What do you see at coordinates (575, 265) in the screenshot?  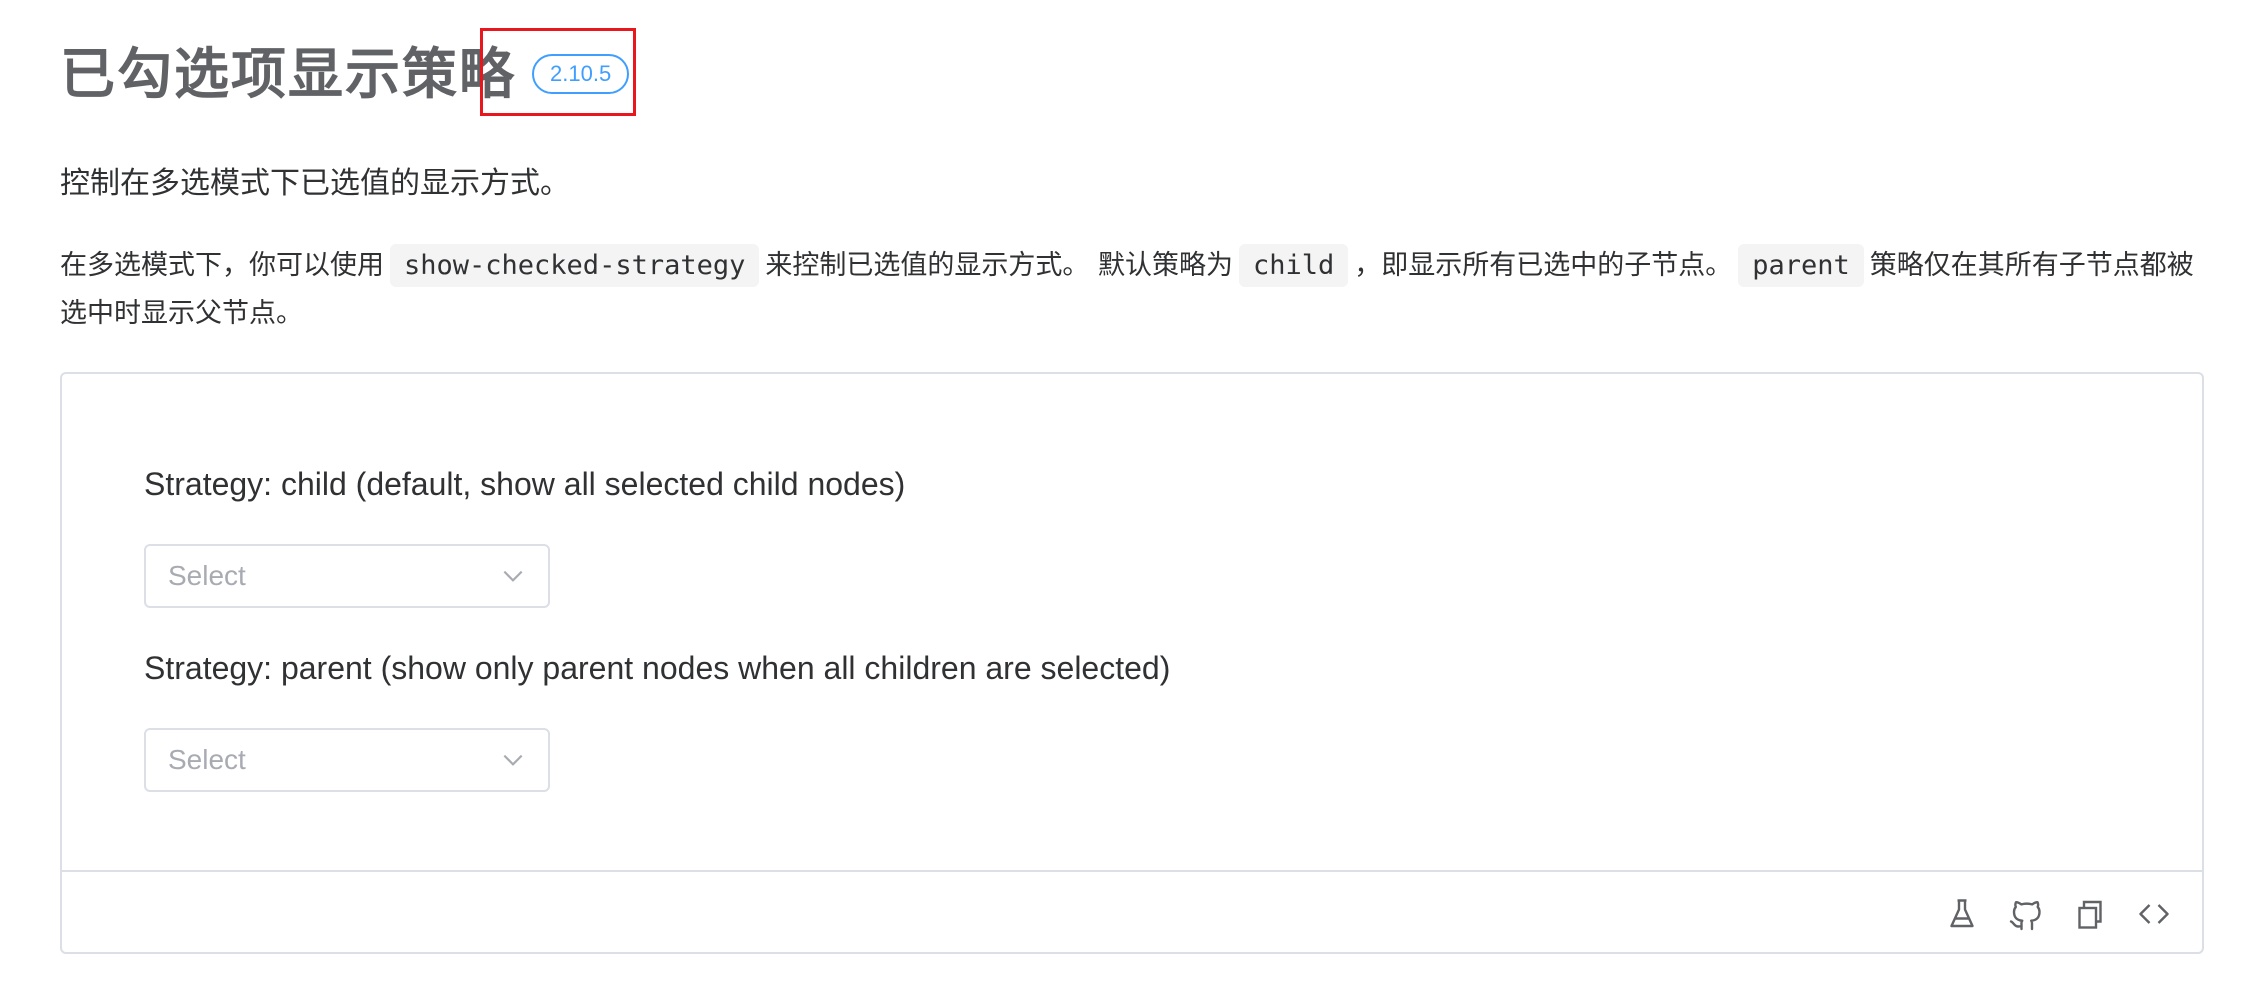 I see `code-show-checked-strategy: show-checked-strategy` at bounding box center [575, 265].